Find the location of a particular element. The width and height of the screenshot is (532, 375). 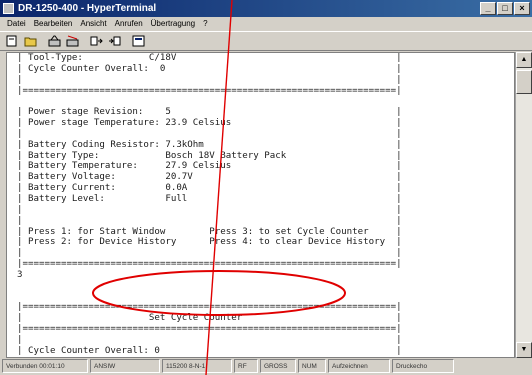

status-capture: Aufzeichnen is located at coordinates (359, 366).